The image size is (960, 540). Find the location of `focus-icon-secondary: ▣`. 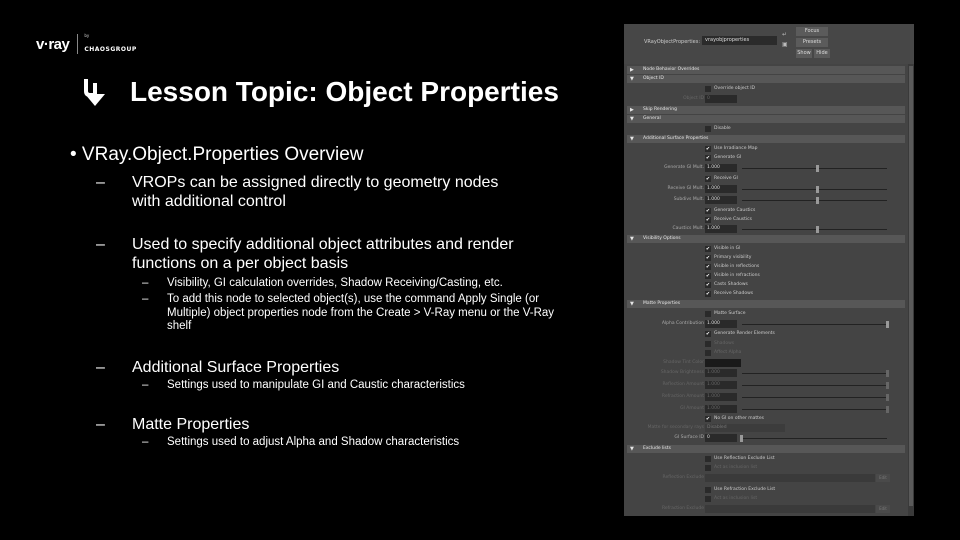

focus-icon-secondary: ▣ is located at coordinates (785, 44).